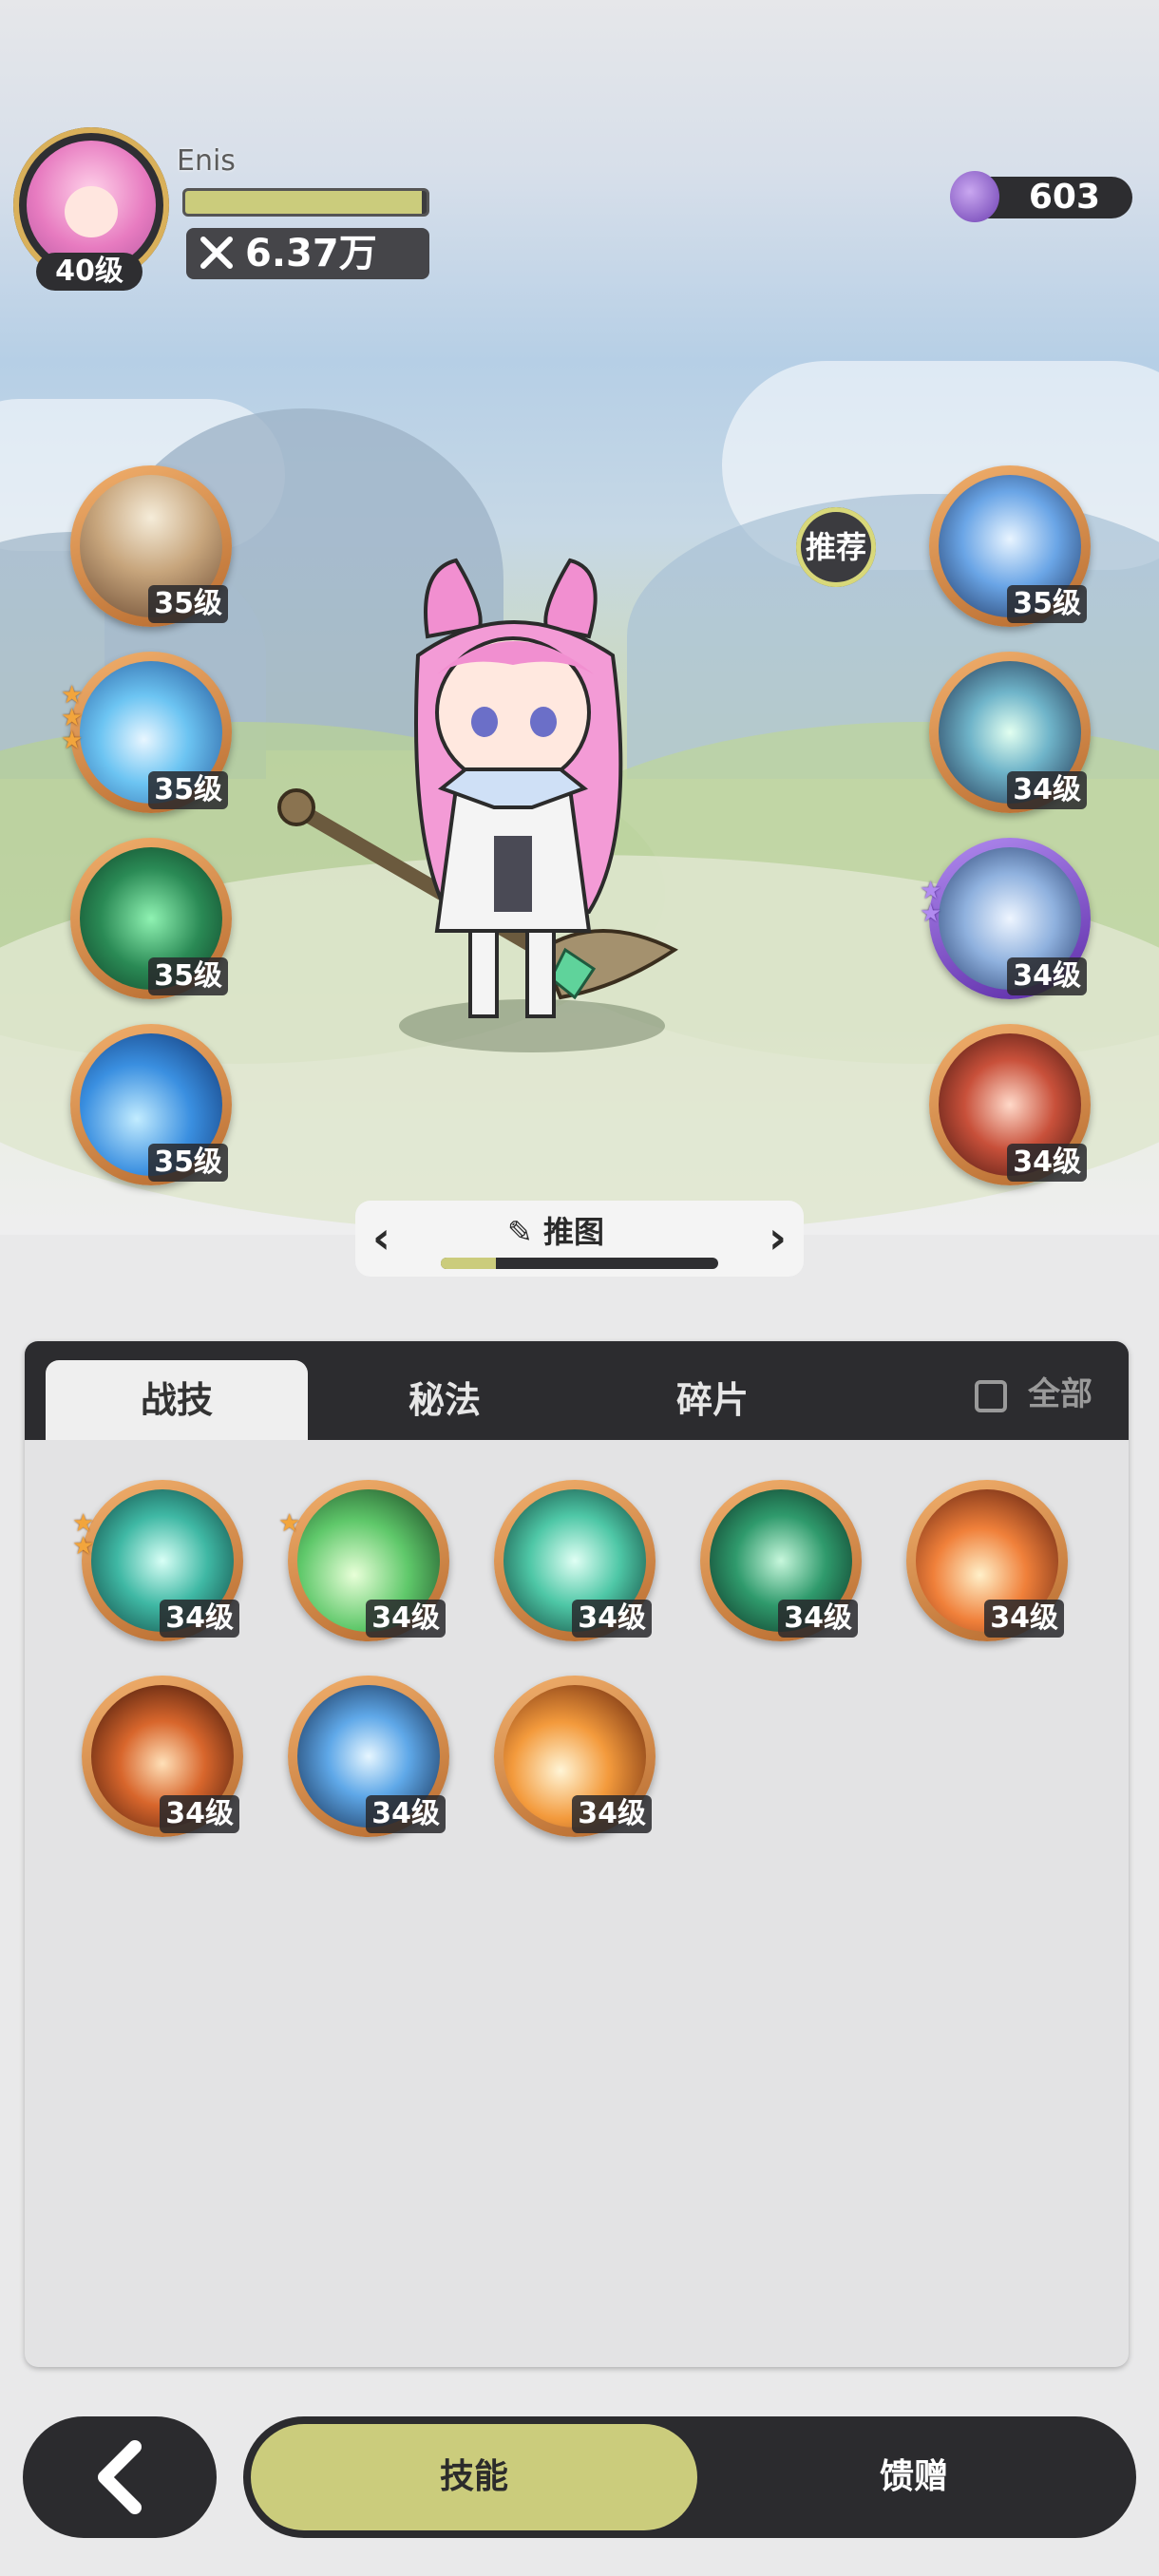  I want to click on panel-tab-bar: 战技 秘法 碎片 全部, so click(577, 1390).